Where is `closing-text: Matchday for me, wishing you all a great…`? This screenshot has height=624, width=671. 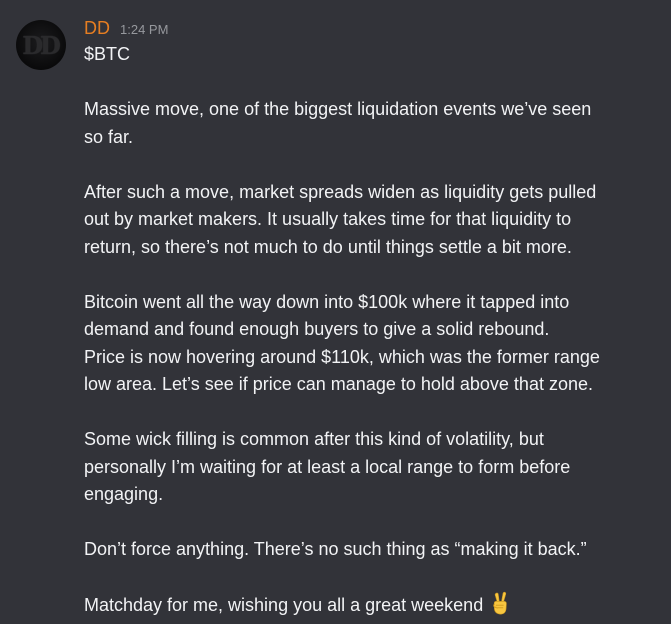 closing-text: Matchday for me, wishing you all a great… is located at coordinates (284, 605).